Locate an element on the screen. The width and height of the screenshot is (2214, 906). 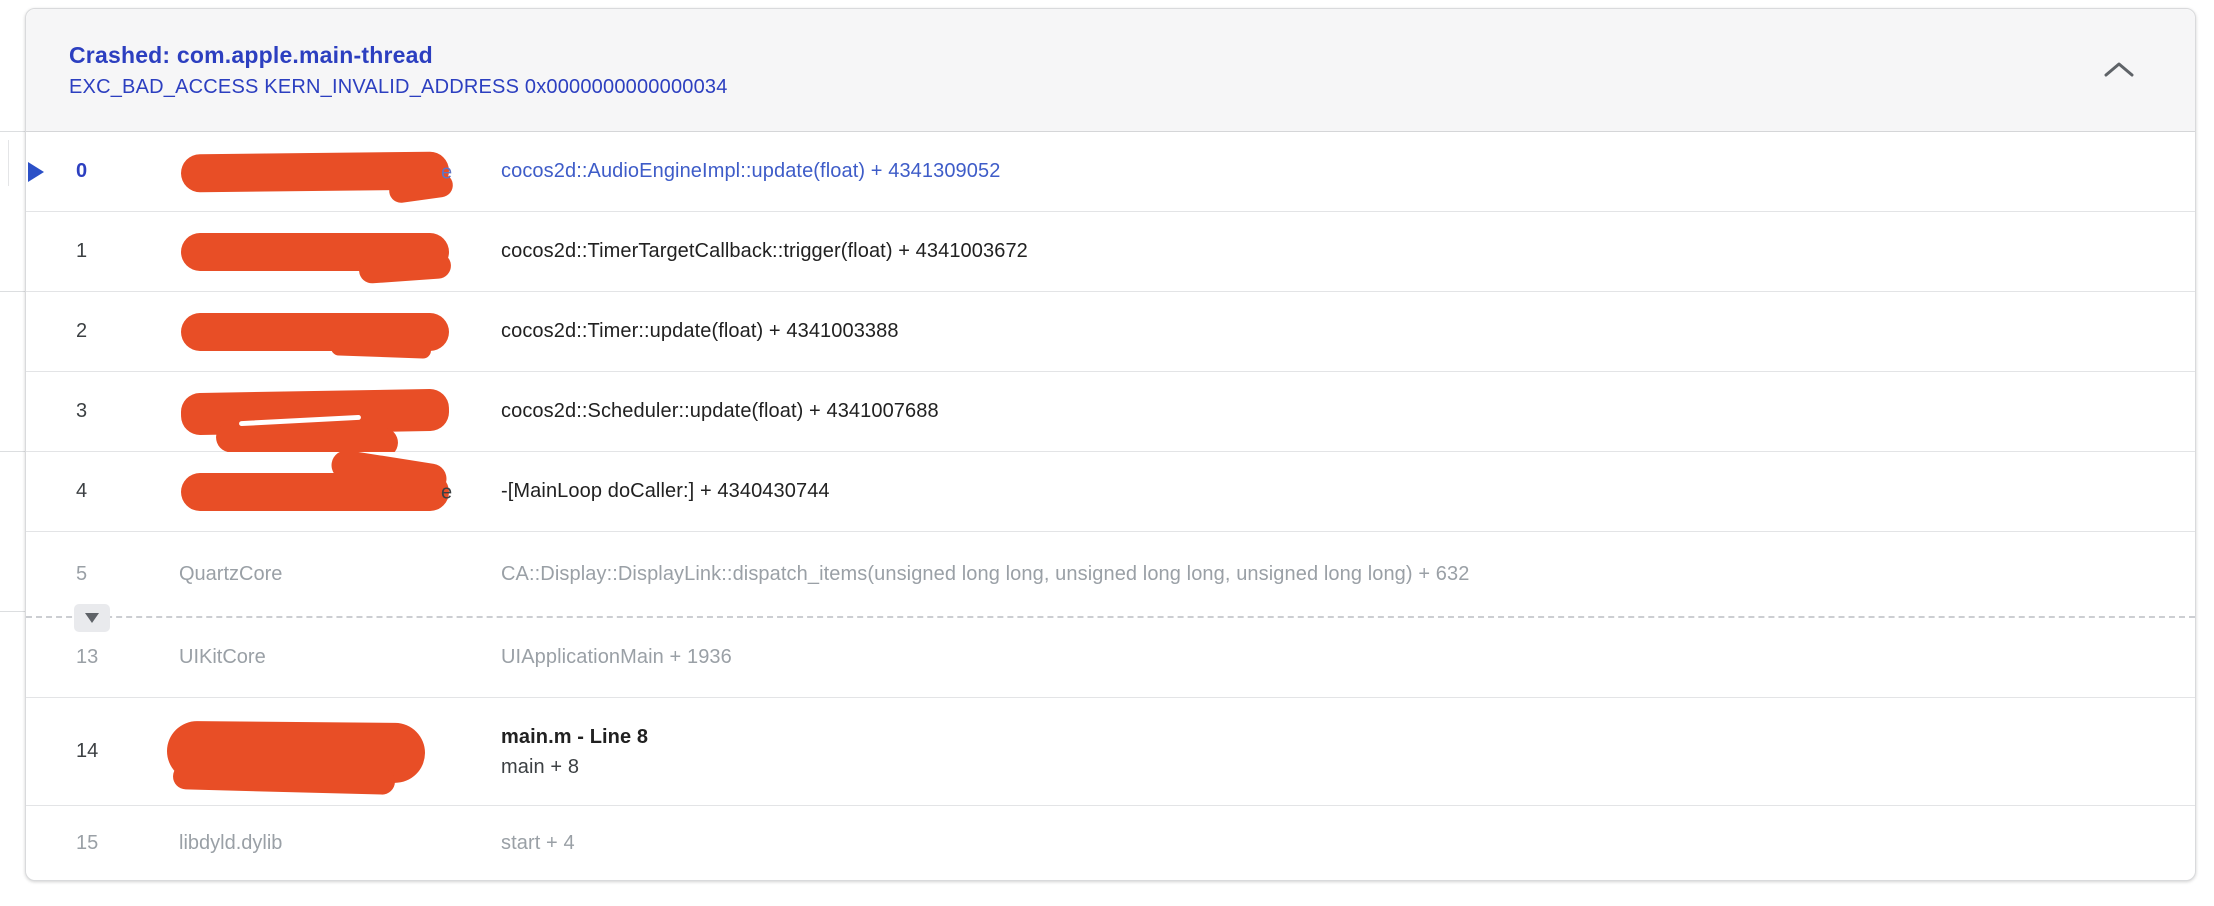
frame-source-file: main.m - Line 8 is located at coordinates (575, 736).